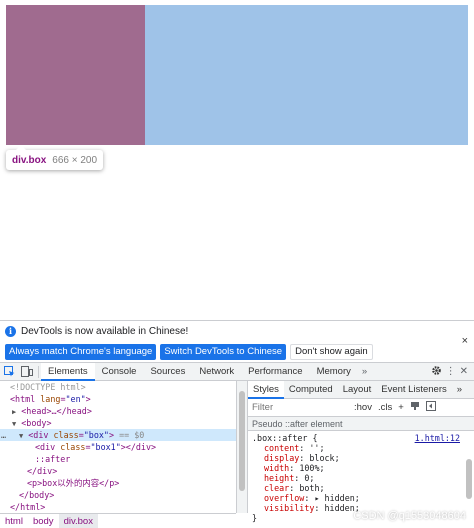  What do you see at coordinates (415, 407) in the screenshot?
I see `paint-icon` at bounding box center [415, 407].